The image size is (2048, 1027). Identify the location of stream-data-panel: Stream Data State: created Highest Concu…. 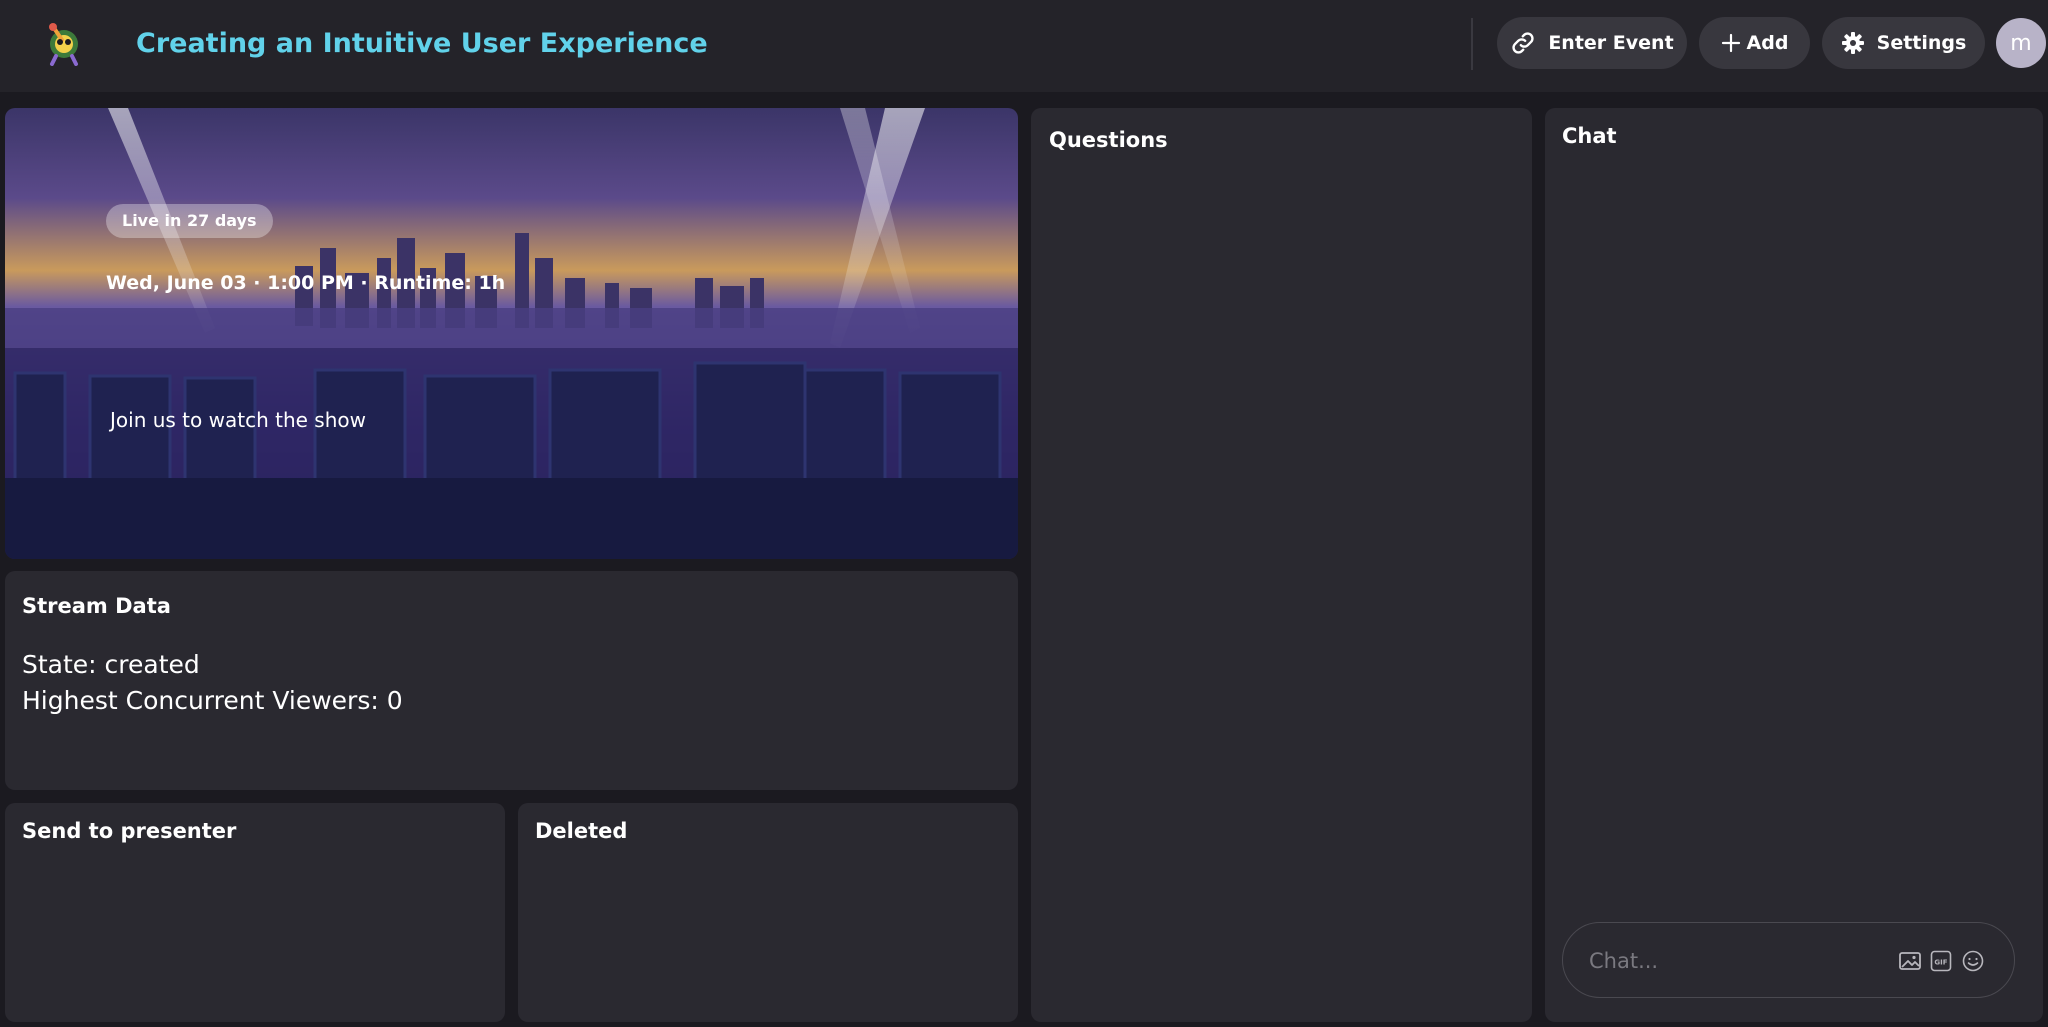
(511, 680).